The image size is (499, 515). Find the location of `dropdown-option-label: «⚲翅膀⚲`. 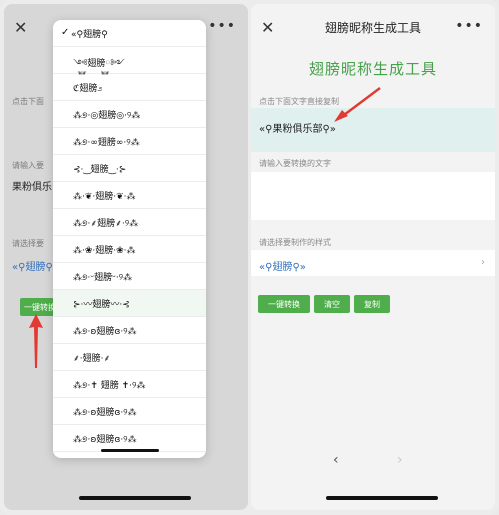

dropdown-option-label: «⚲翅膀⚲ is located at coordinates (89, 35).